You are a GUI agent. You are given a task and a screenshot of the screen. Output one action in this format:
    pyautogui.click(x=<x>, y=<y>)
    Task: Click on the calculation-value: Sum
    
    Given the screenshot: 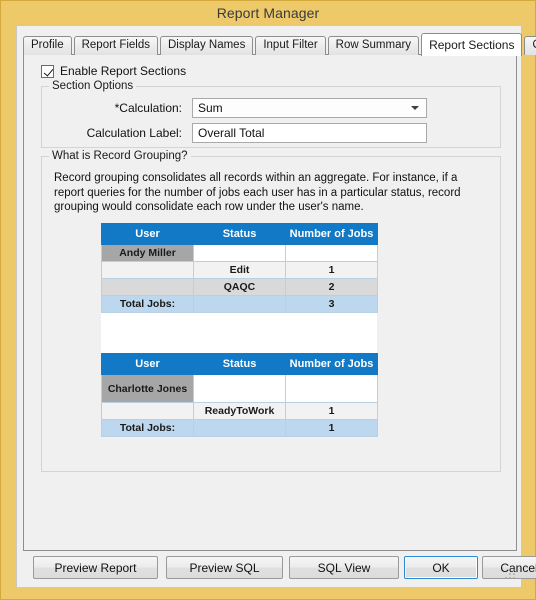 What is the action you would take?
    pyautogui.click(x=210, y=108)
    